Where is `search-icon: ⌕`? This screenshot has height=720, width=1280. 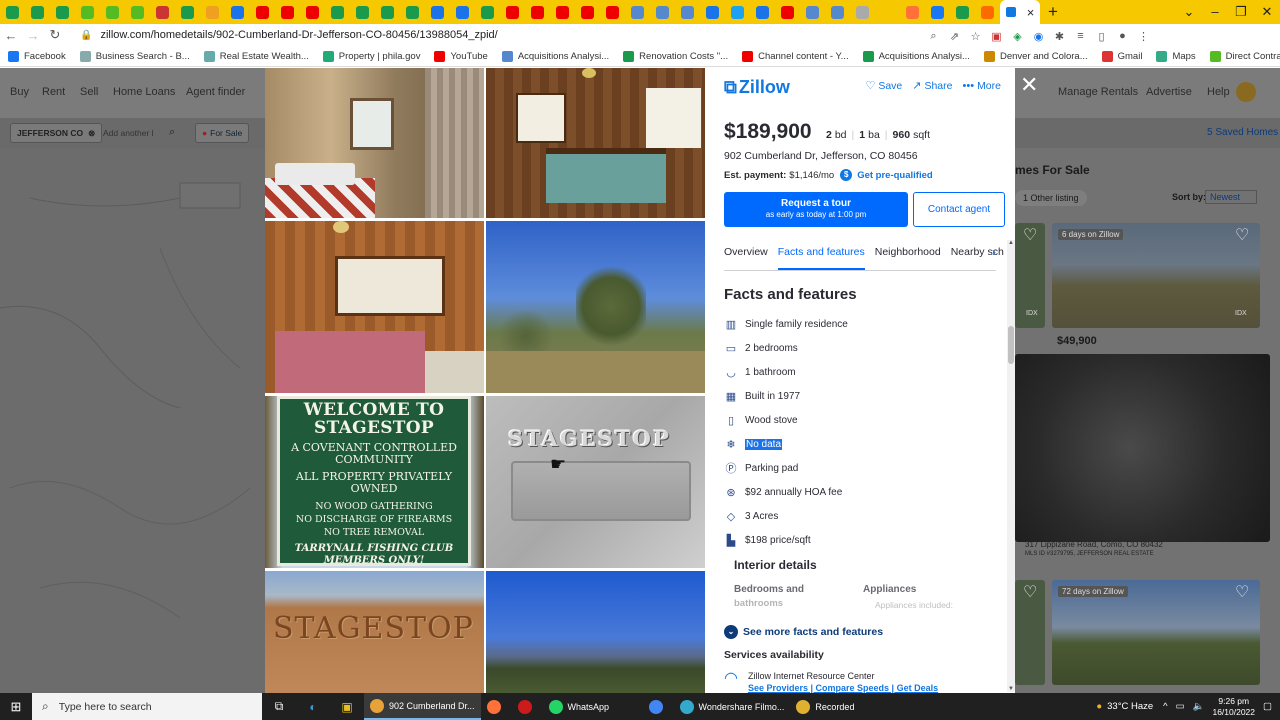 search-icon: ⌕ is located at coordinates (933, 36).